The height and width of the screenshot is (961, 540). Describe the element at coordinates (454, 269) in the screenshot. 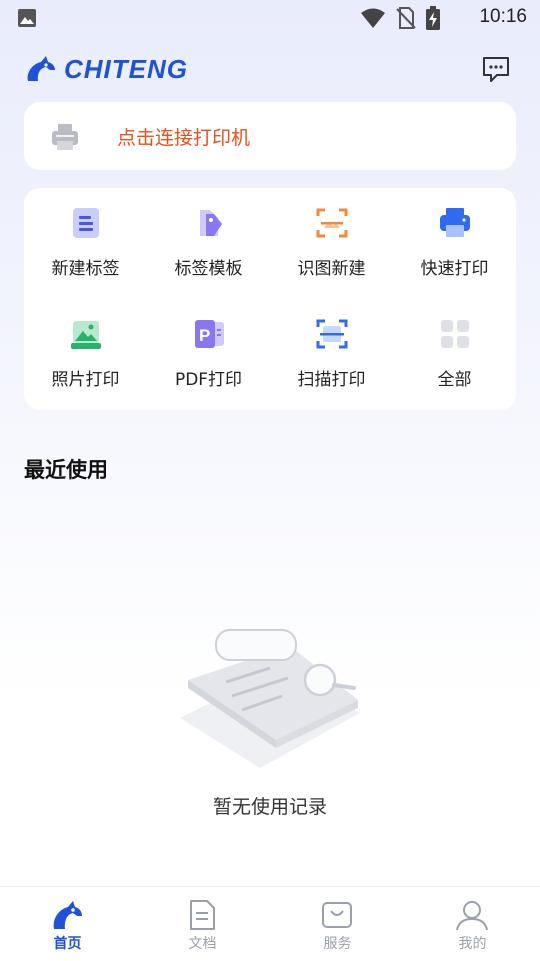

I see `feature-label: 快速打印` at that location.